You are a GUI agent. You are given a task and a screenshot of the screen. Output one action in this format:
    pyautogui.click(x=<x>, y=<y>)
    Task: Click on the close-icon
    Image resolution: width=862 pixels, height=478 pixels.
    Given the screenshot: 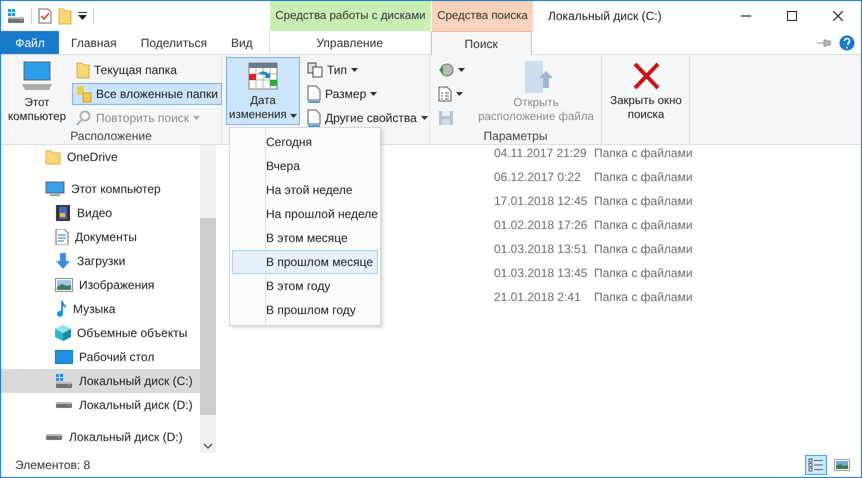 What is the action you would take?
    pyautogui.click(x=838, y=16)
    